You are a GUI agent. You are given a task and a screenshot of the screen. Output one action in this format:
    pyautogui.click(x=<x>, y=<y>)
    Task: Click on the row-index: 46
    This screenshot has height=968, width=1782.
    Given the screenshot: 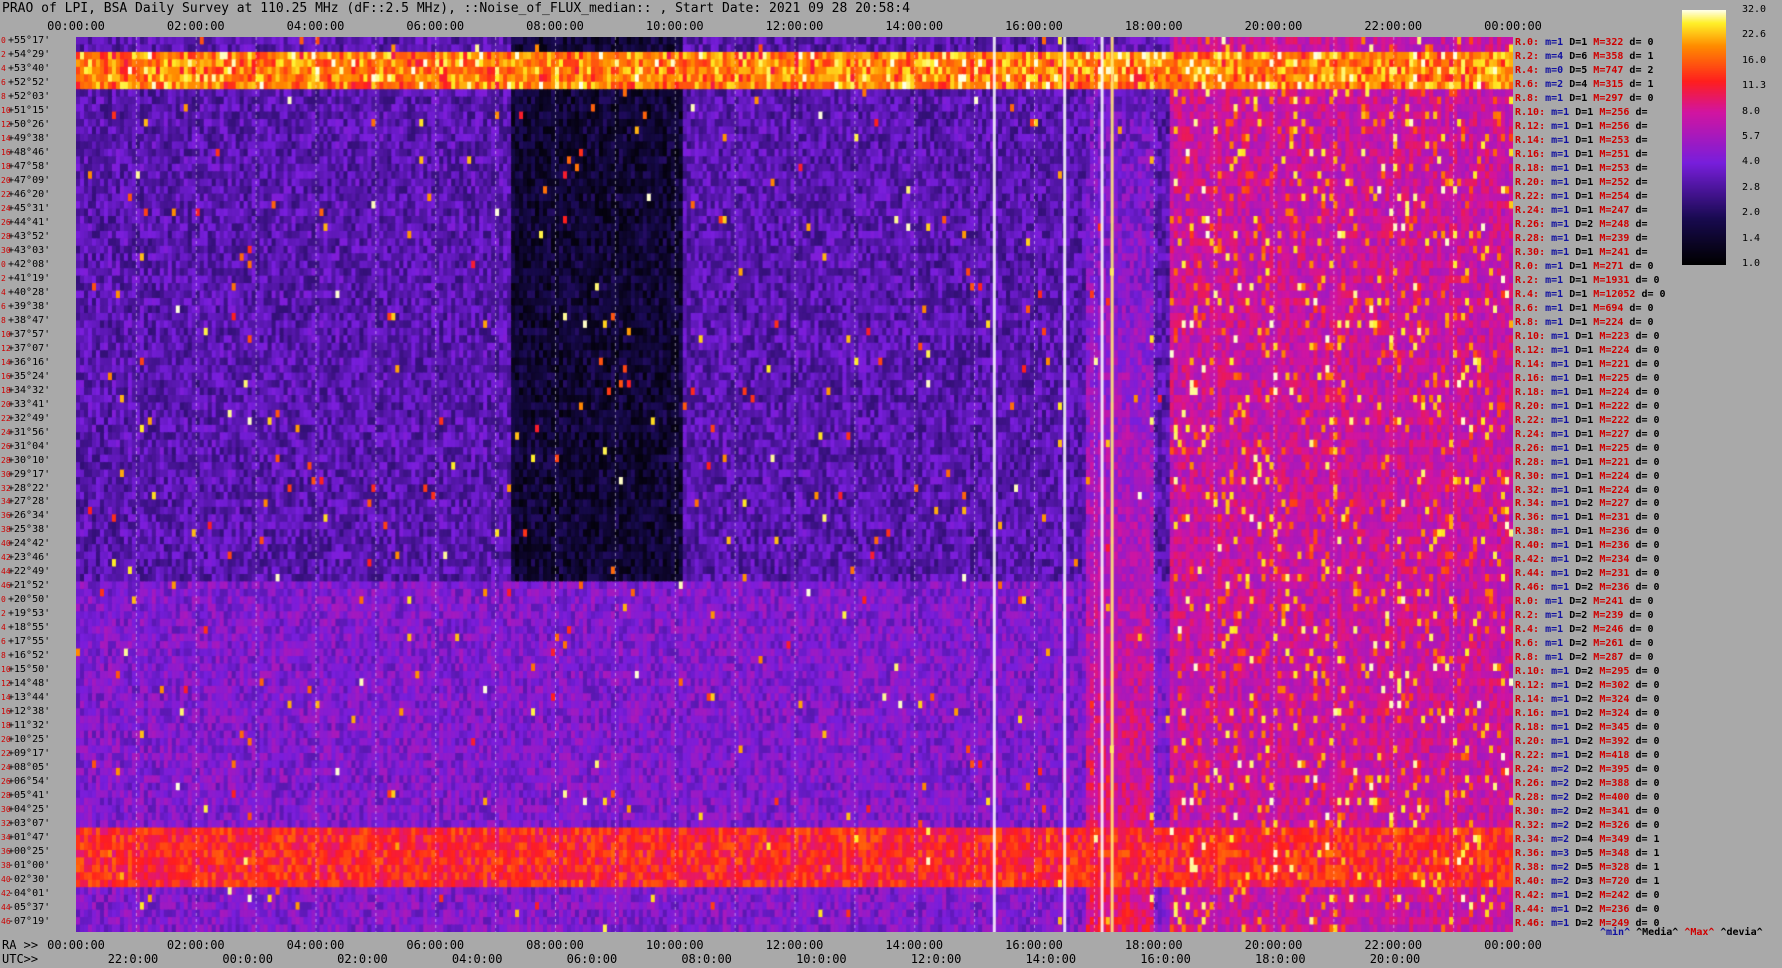 What is the action you would take?
    pyautogui.click(x=6, y=586)
    